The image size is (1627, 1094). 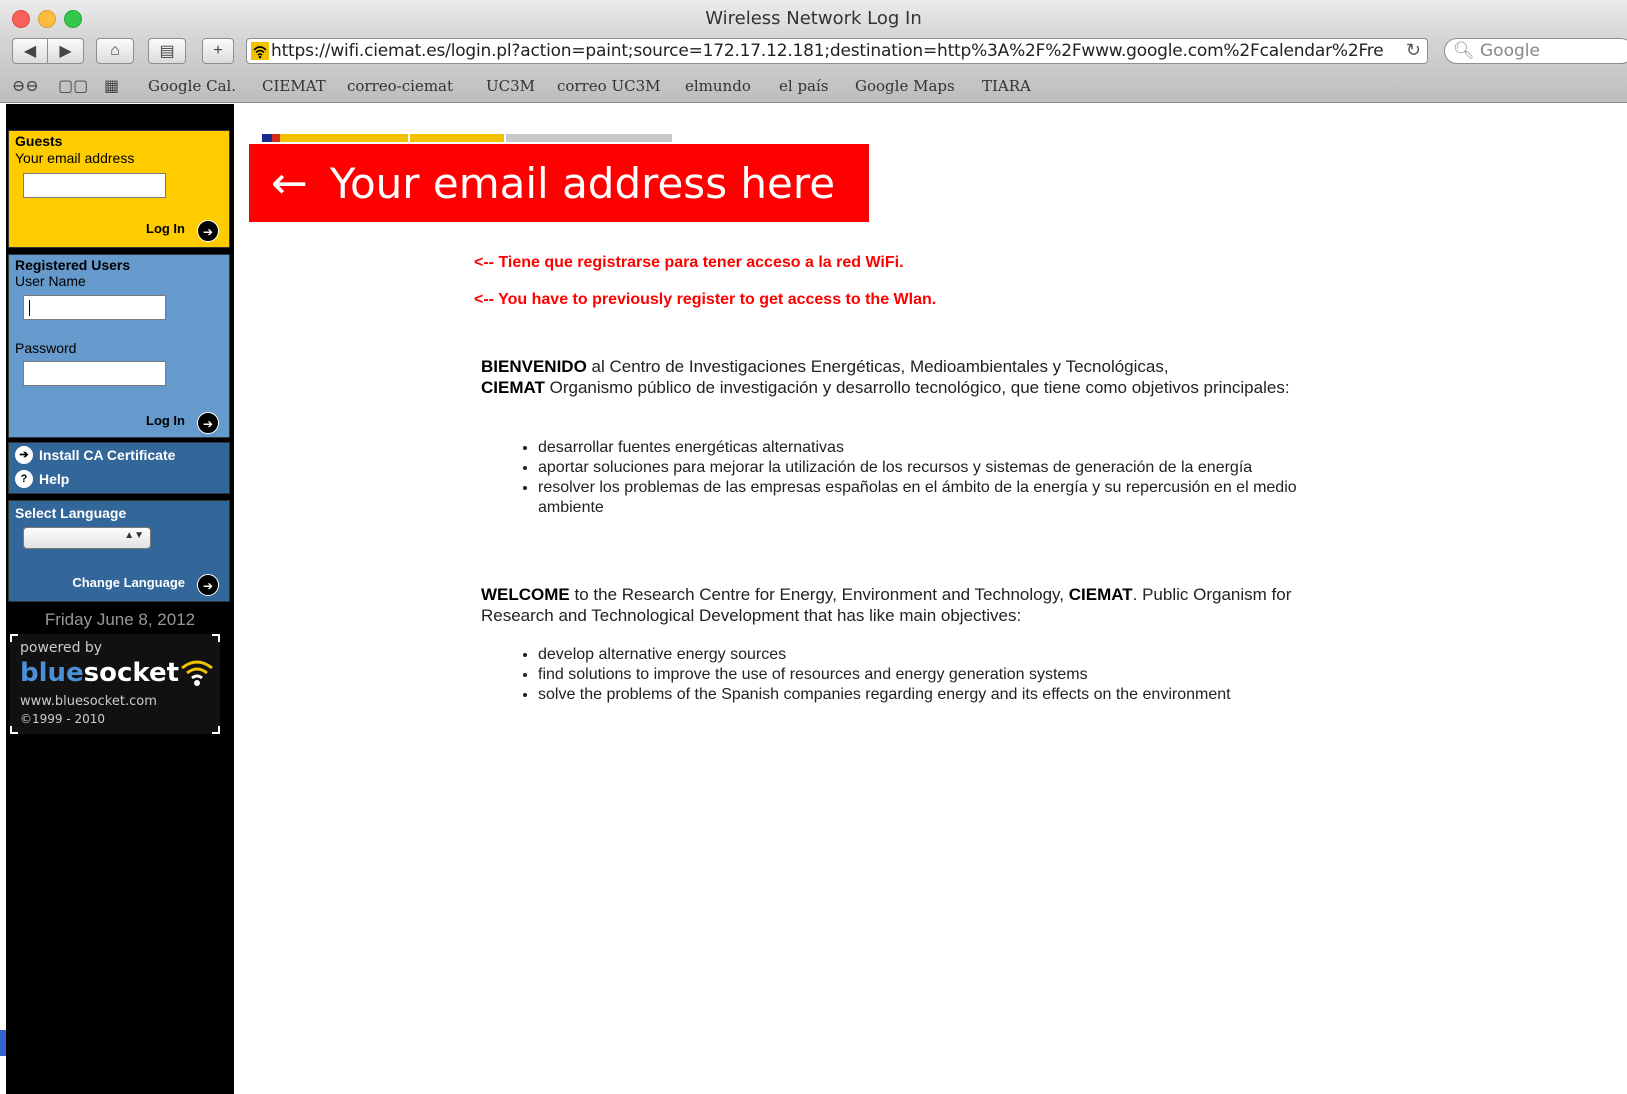 I want to click on guest-email-input, so click(x=94, y=185).